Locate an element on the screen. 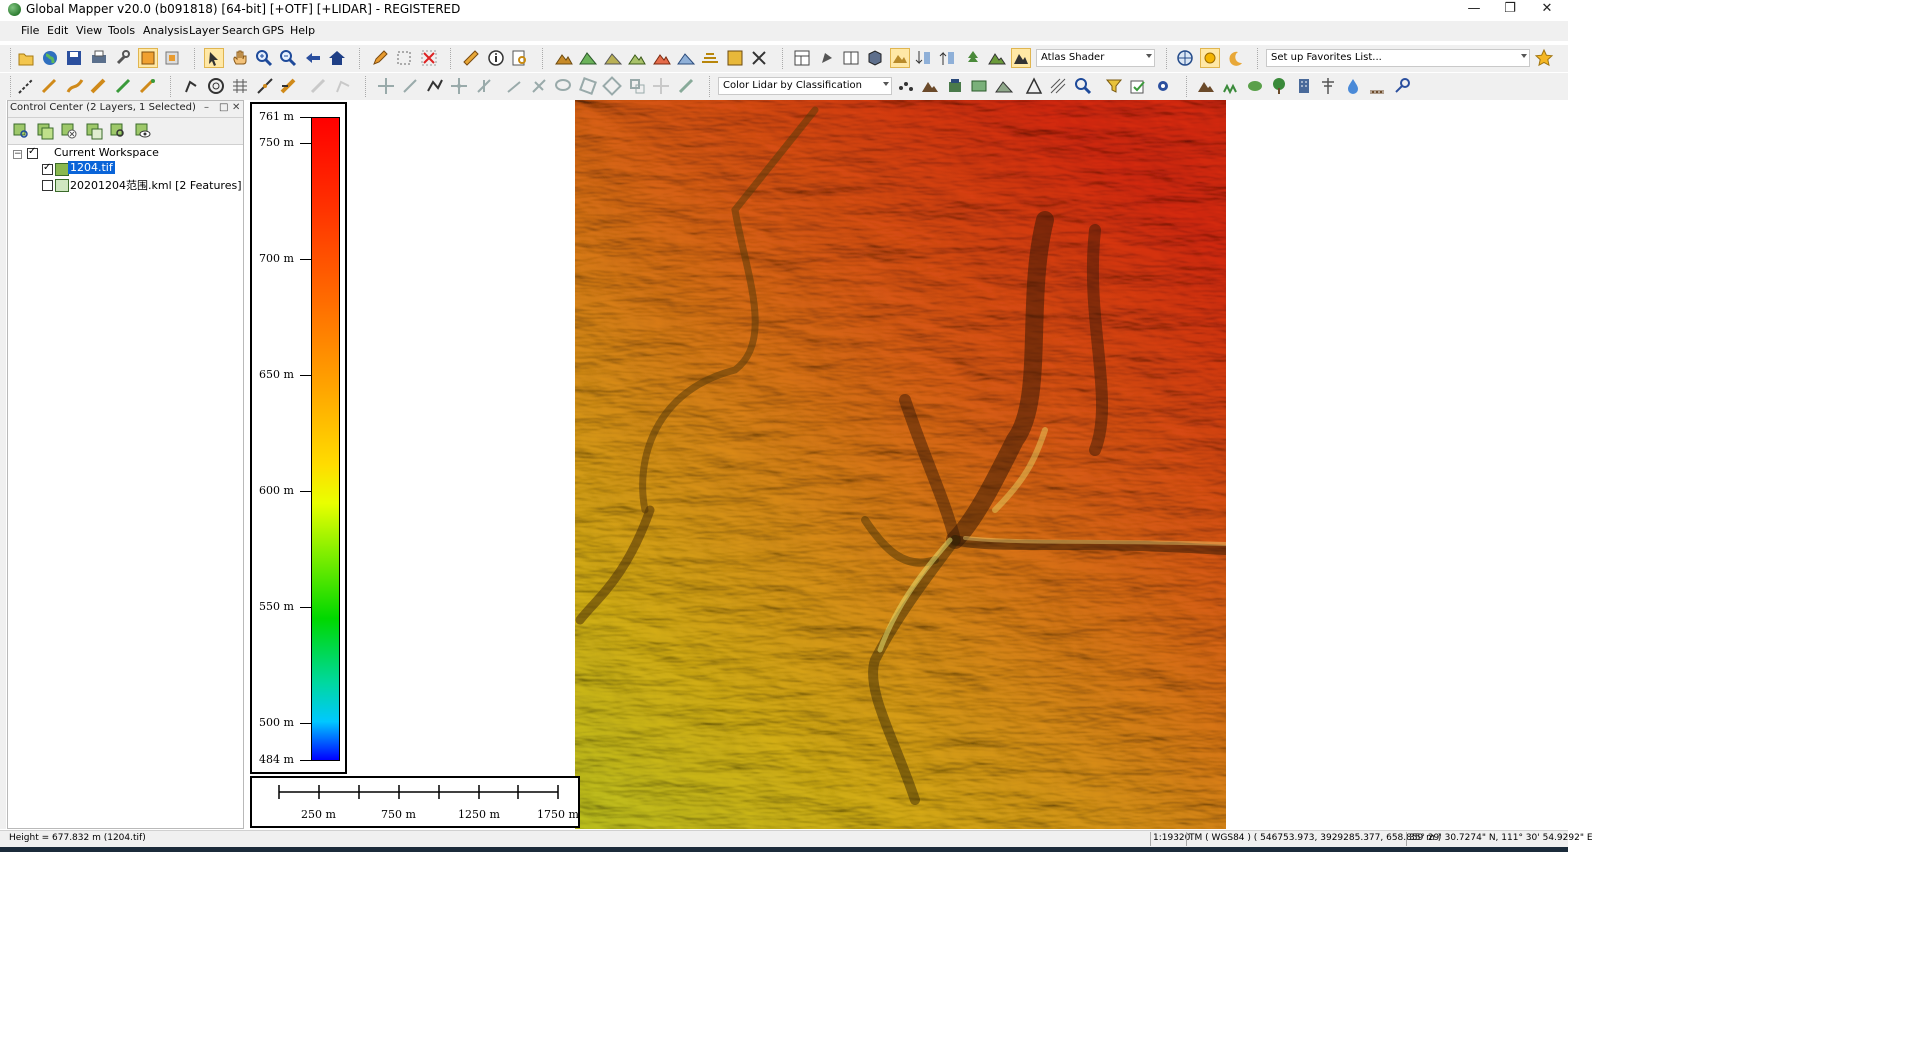 Image resolution: width=1928 pixels, height=1048 pixels. range-ring-icon is located at coordinates (216, 86).